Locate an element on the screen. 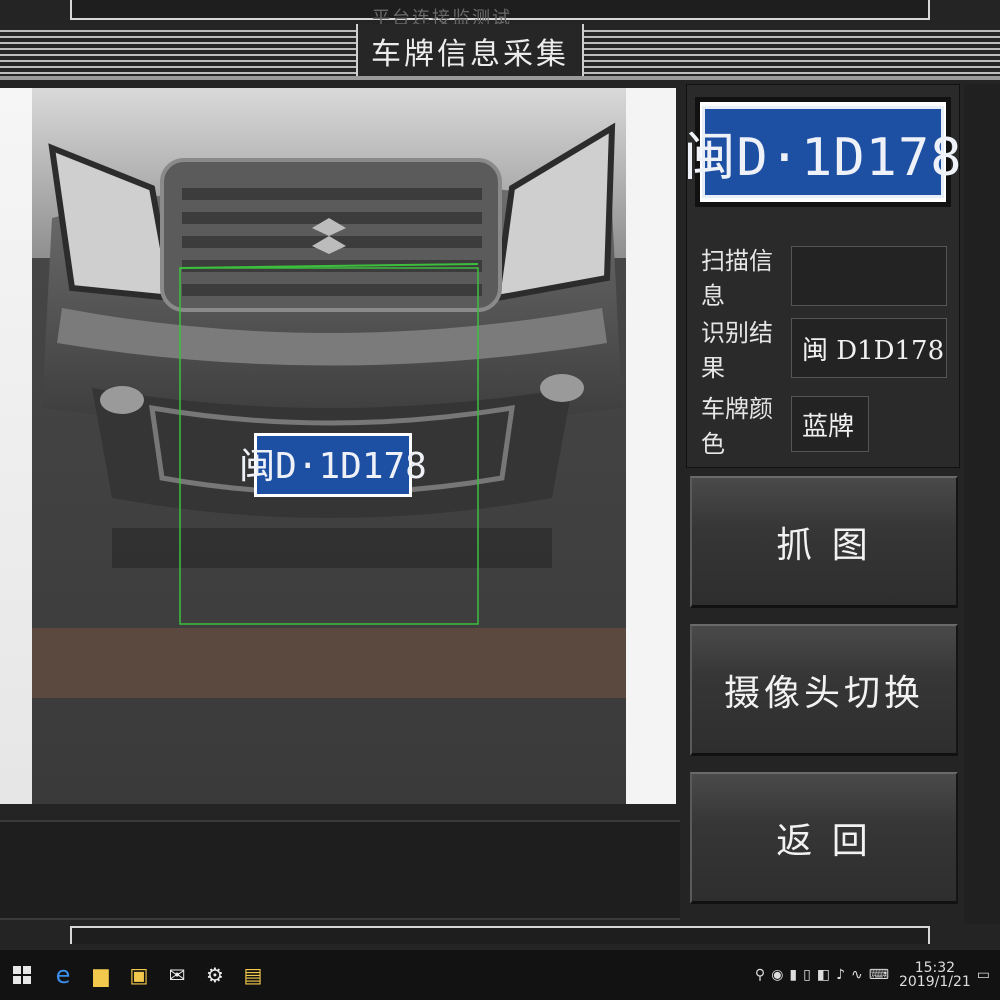  result-panel: 闽D·1D178 扫描信息 识别结果 闽 D1D178 车牌颜色 蓝牌 is located at coordinates (822, 276).